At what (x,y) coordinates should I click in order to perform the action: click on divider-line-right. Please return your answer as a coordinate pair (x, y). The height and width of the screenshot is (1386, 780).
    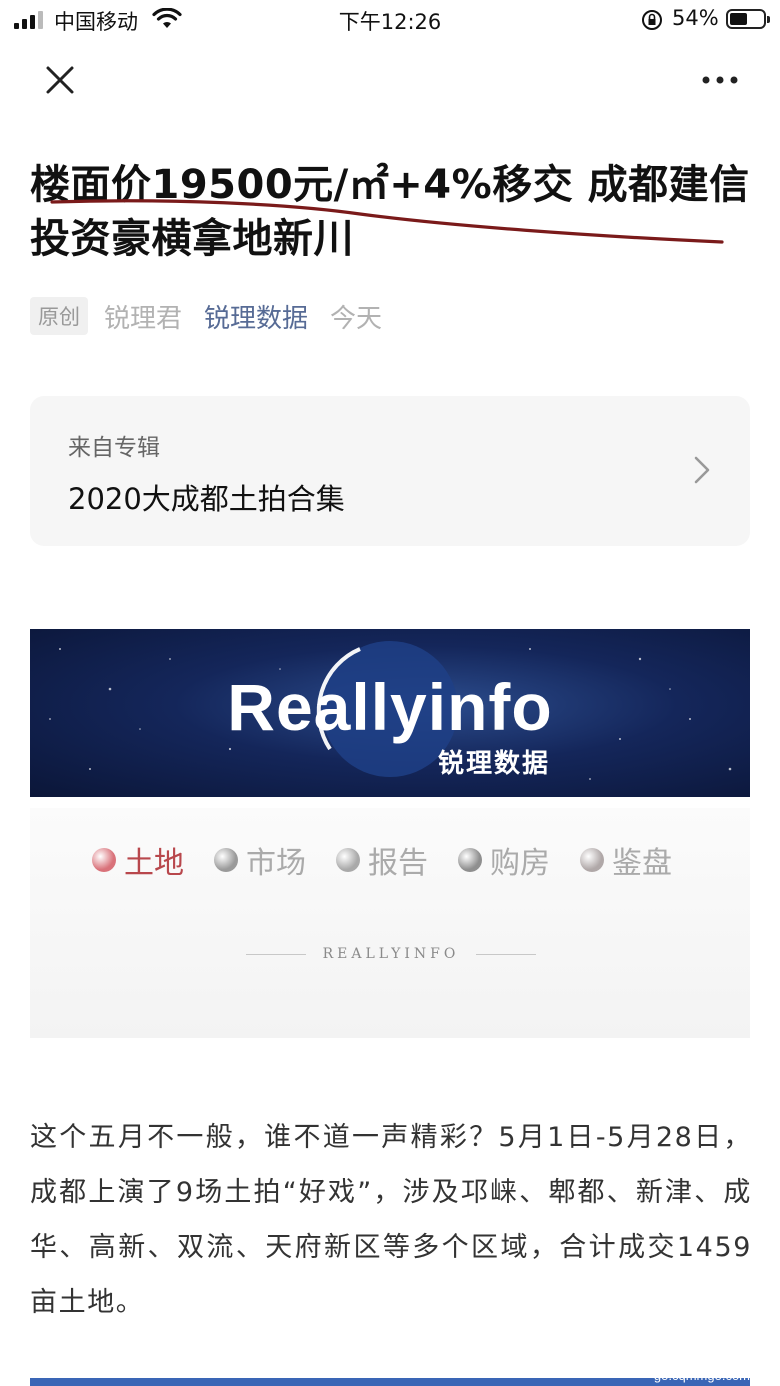
    Looking at the image, I should click on (505, 954).